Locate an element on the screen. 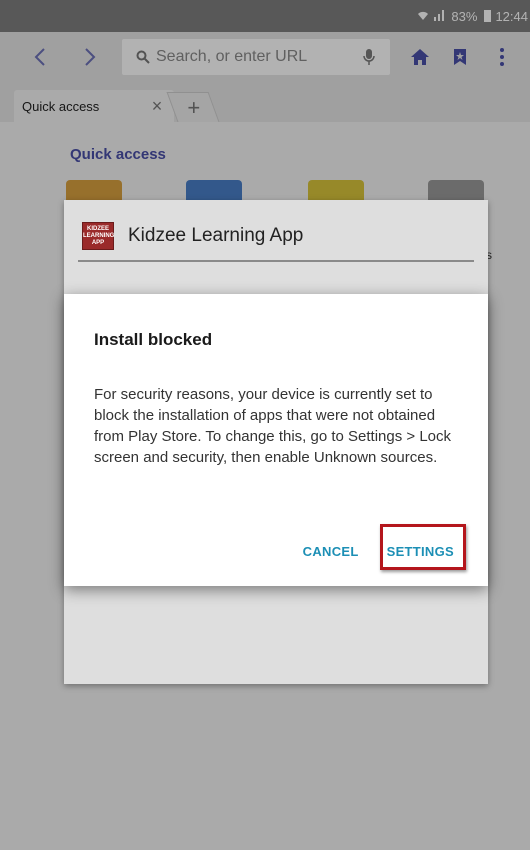 The width and height of the screenshot is (530, 850). divider is located at coordinates (276, 261).